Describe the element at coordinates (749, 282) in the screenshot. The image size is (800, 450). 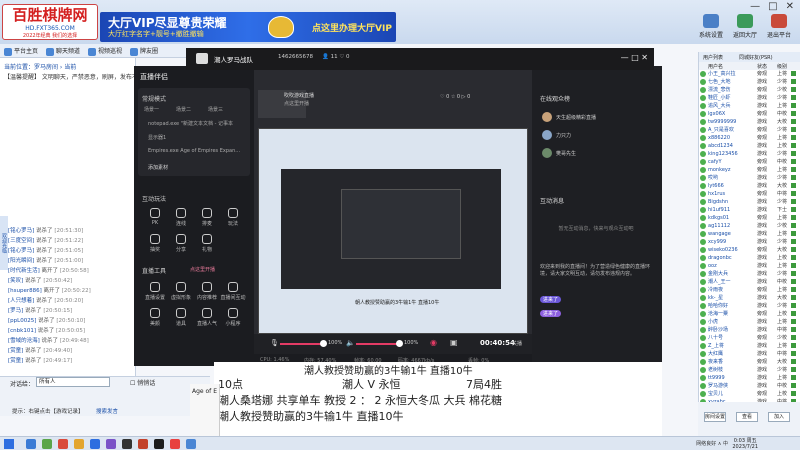
I see `user-row: 潮人_王一 游戏 中校` at that location.